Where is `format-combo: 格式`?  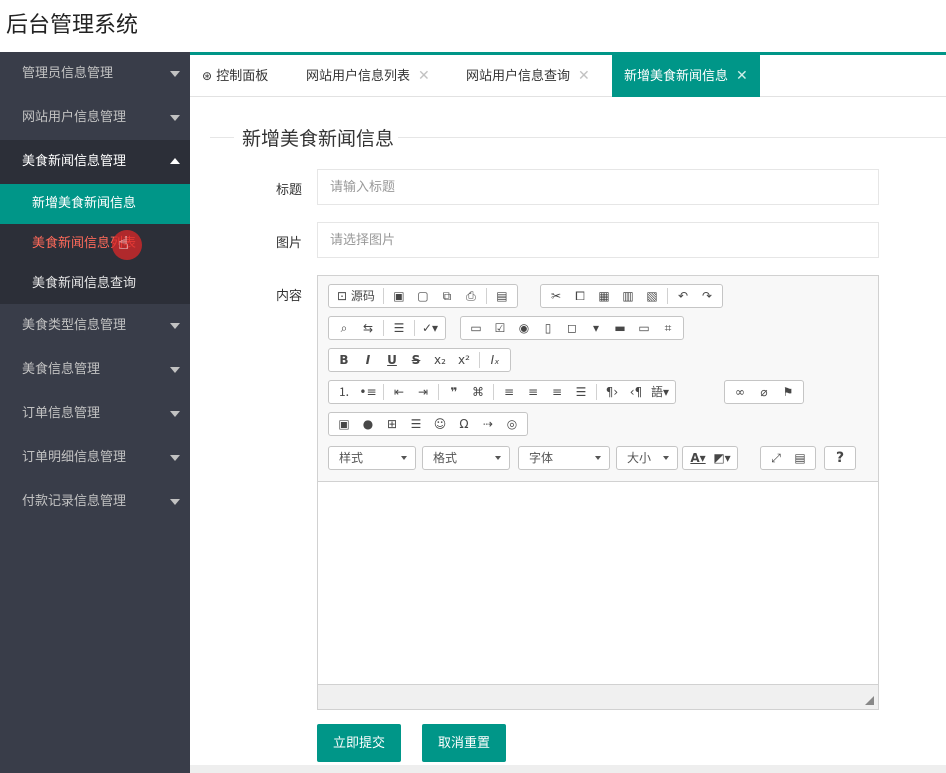
format-combo: 格式 is located at coordinates (466, 458).